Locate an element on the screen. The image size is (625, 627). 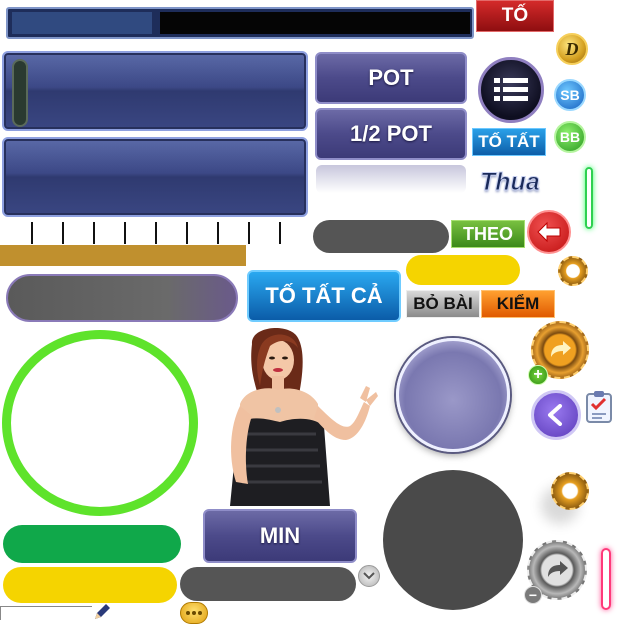
back-button is located at coordinates (549, 232).